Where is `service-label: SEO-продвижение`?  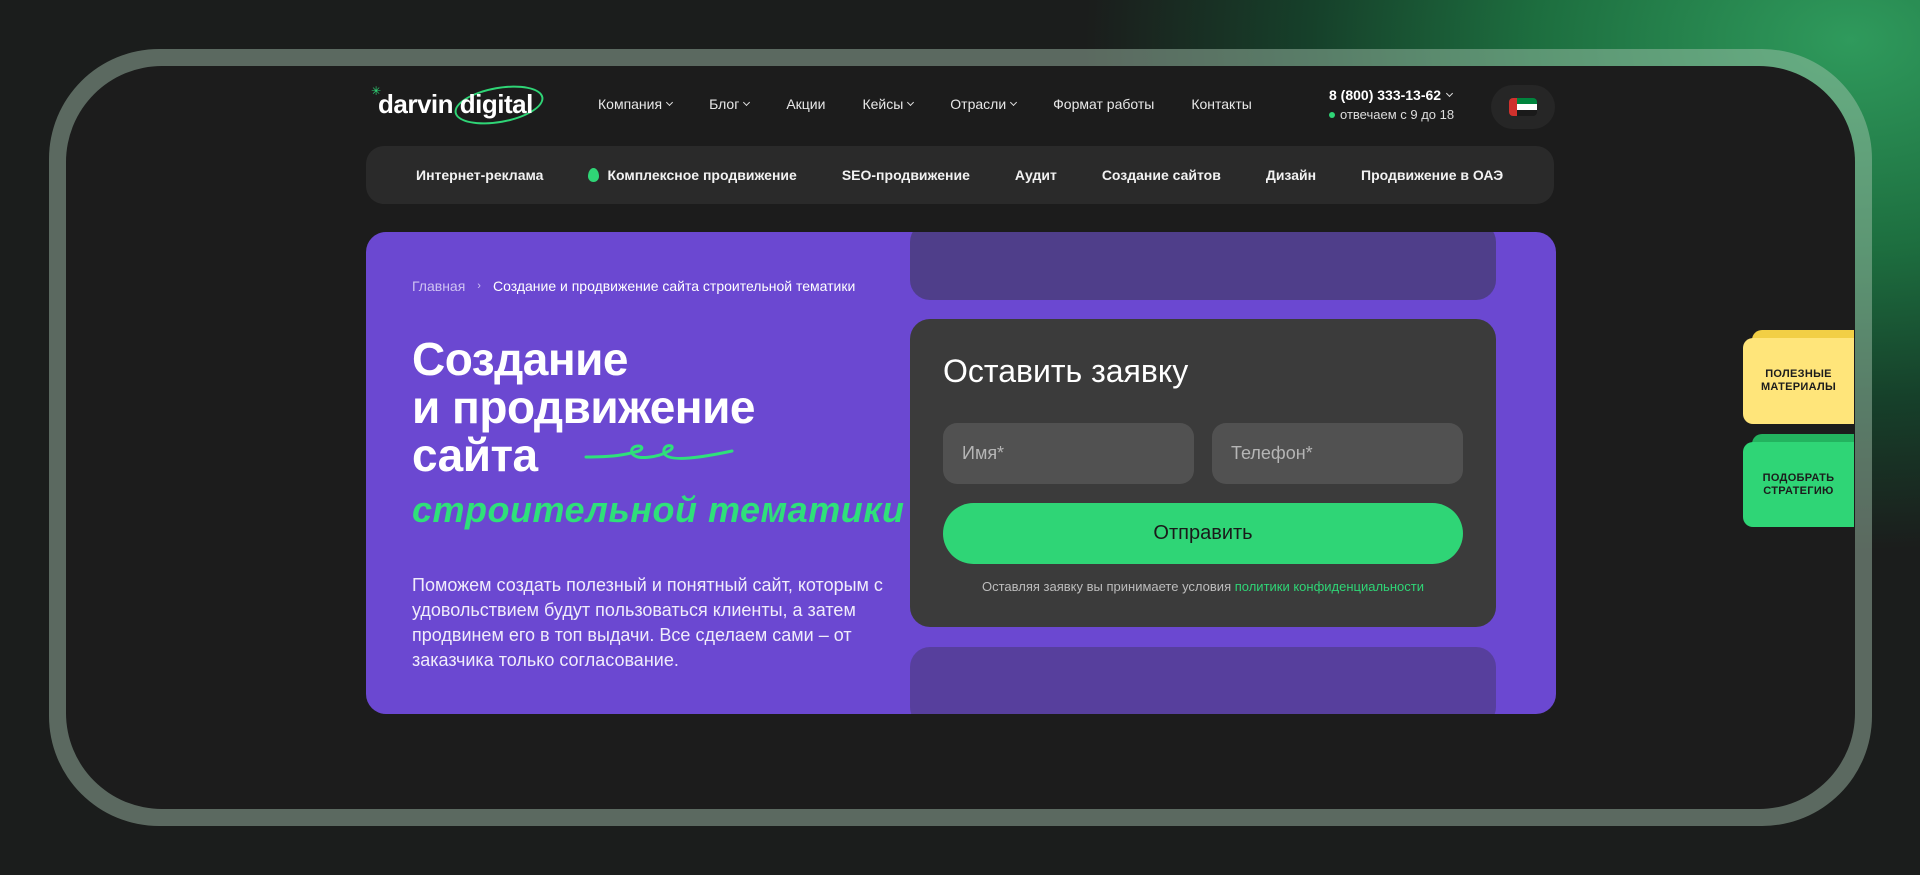 service-label: SEO-продвижение is located at coordinates (905, 175).